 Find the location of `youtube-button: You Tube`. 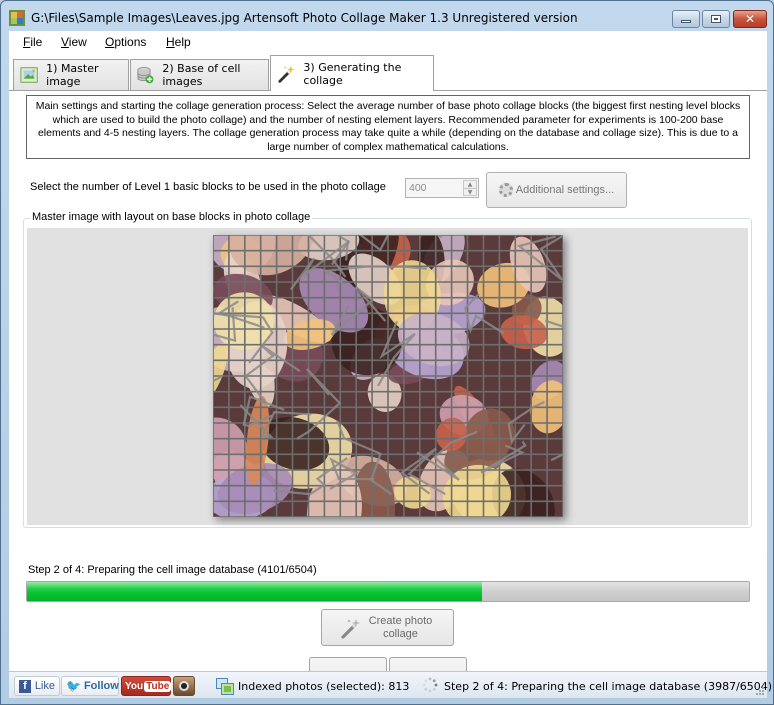

youtube-button: You Tube is located at coordinates (146, 686).